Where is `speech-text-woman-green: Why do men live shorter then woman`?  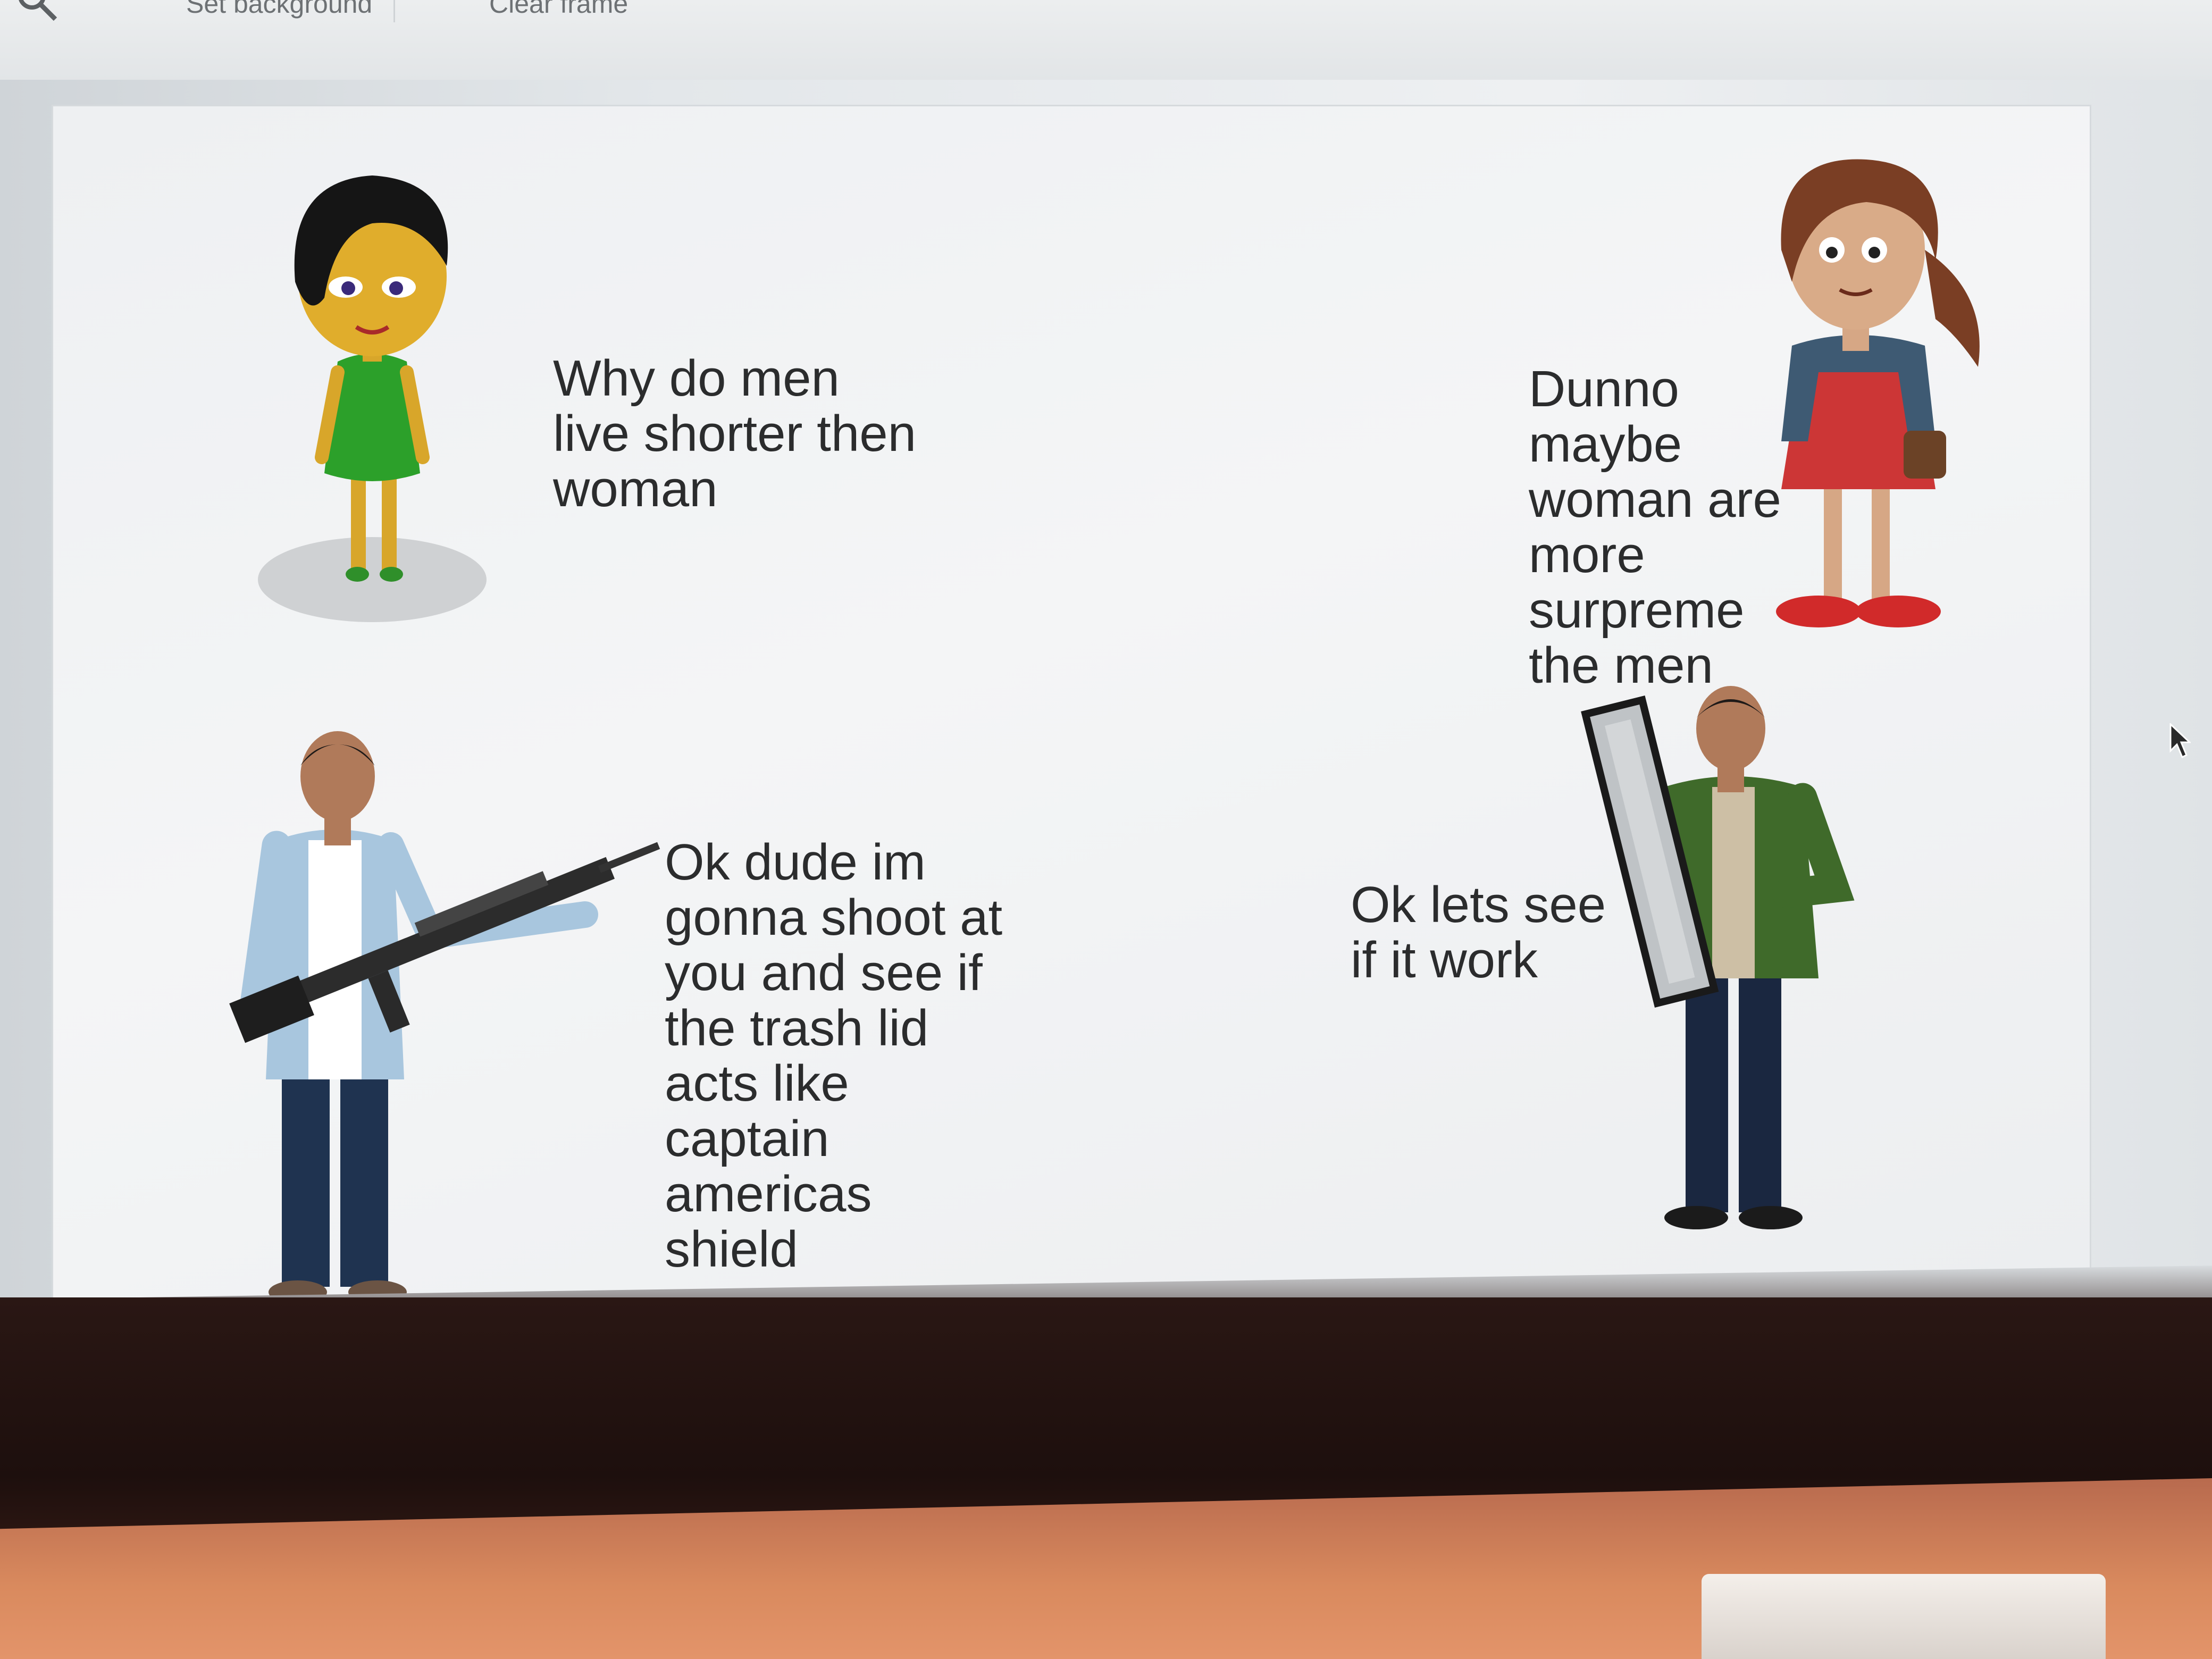
speech-text-woman-green: Why do men live shorter then woman is located at coordinates (739, 434).